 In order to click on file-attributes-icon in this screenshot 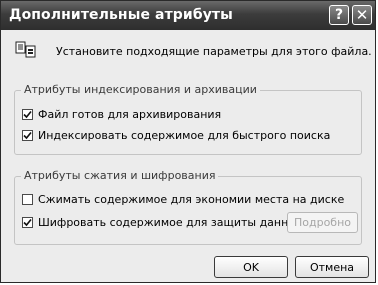, I will do `click(25, 49)`.